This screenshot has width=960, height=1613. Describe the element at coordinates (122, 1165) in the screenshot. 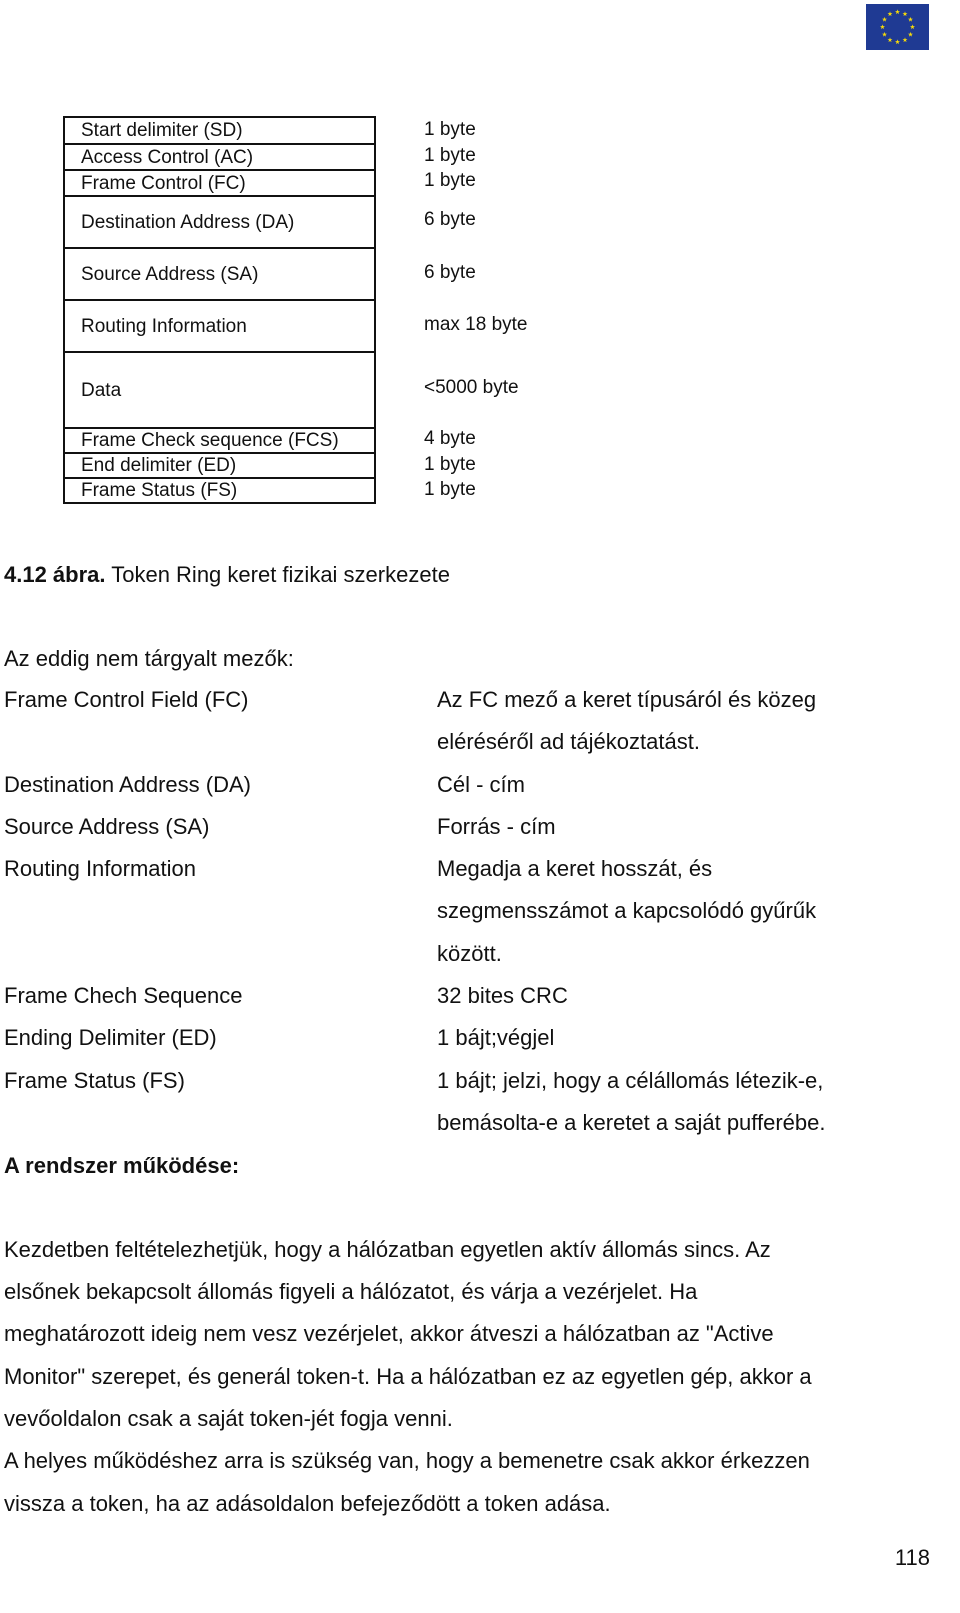

I see `section-heading: A rendszer működése:` at that location.